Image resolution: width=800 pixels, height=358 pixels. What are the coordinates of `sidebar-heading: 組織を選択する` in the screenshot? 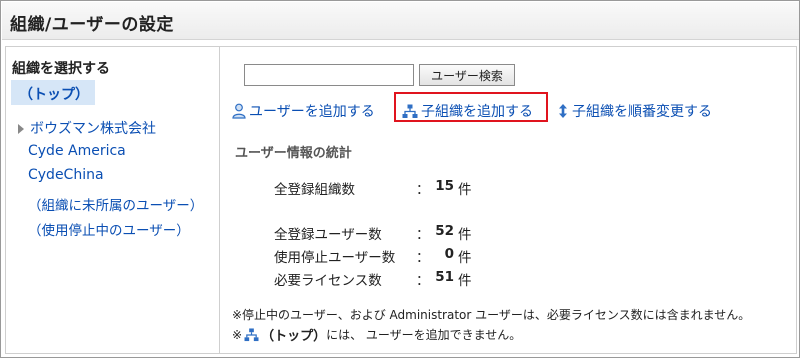 It's located at (61, 69).